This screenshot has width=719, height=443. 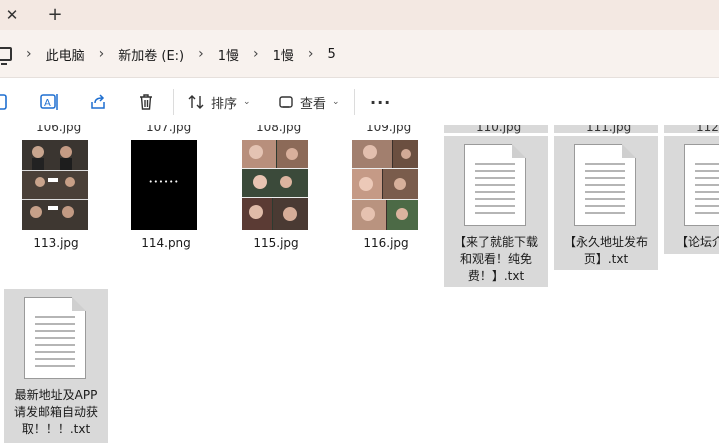 I want to click on svg-text: A, so click(x=47, y=103).